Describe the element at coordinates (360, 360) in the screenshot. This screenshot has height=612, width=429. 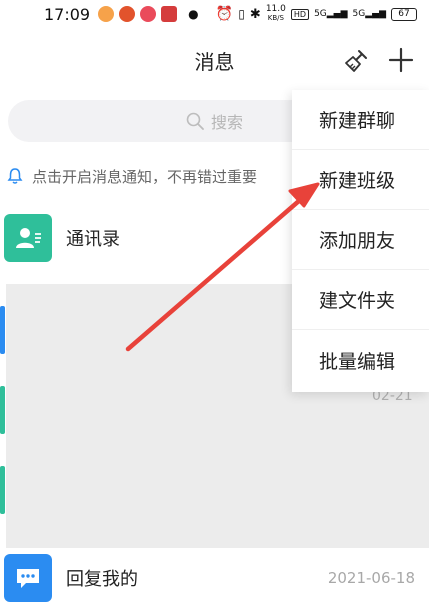
I see `menu-item-batch-edit: 批量编辑` at that location.